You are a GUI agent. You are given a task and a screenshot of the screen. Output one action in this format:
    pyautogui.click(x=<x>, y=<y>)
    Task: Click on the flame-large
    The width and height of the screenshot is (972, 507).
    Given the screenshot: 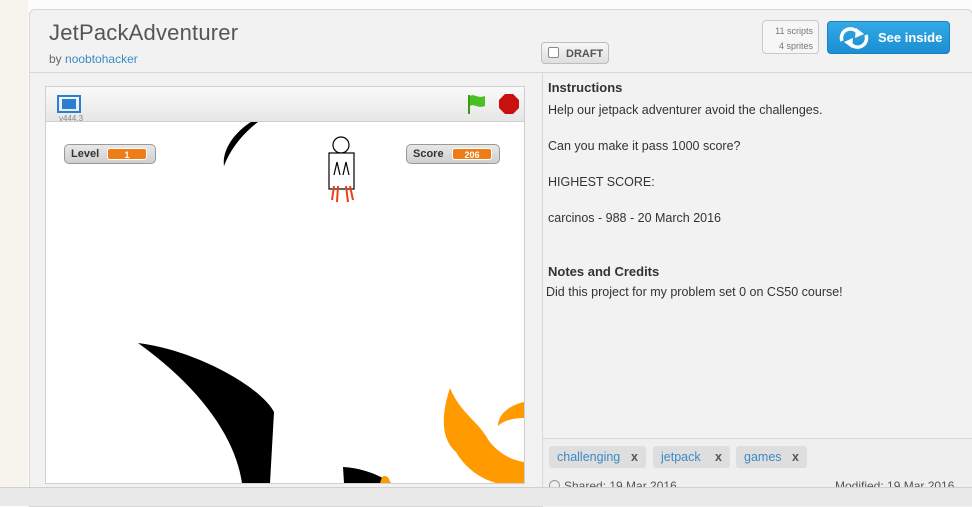 What is the action you would take?
    pyautogui.click(x=483, y=435)
    